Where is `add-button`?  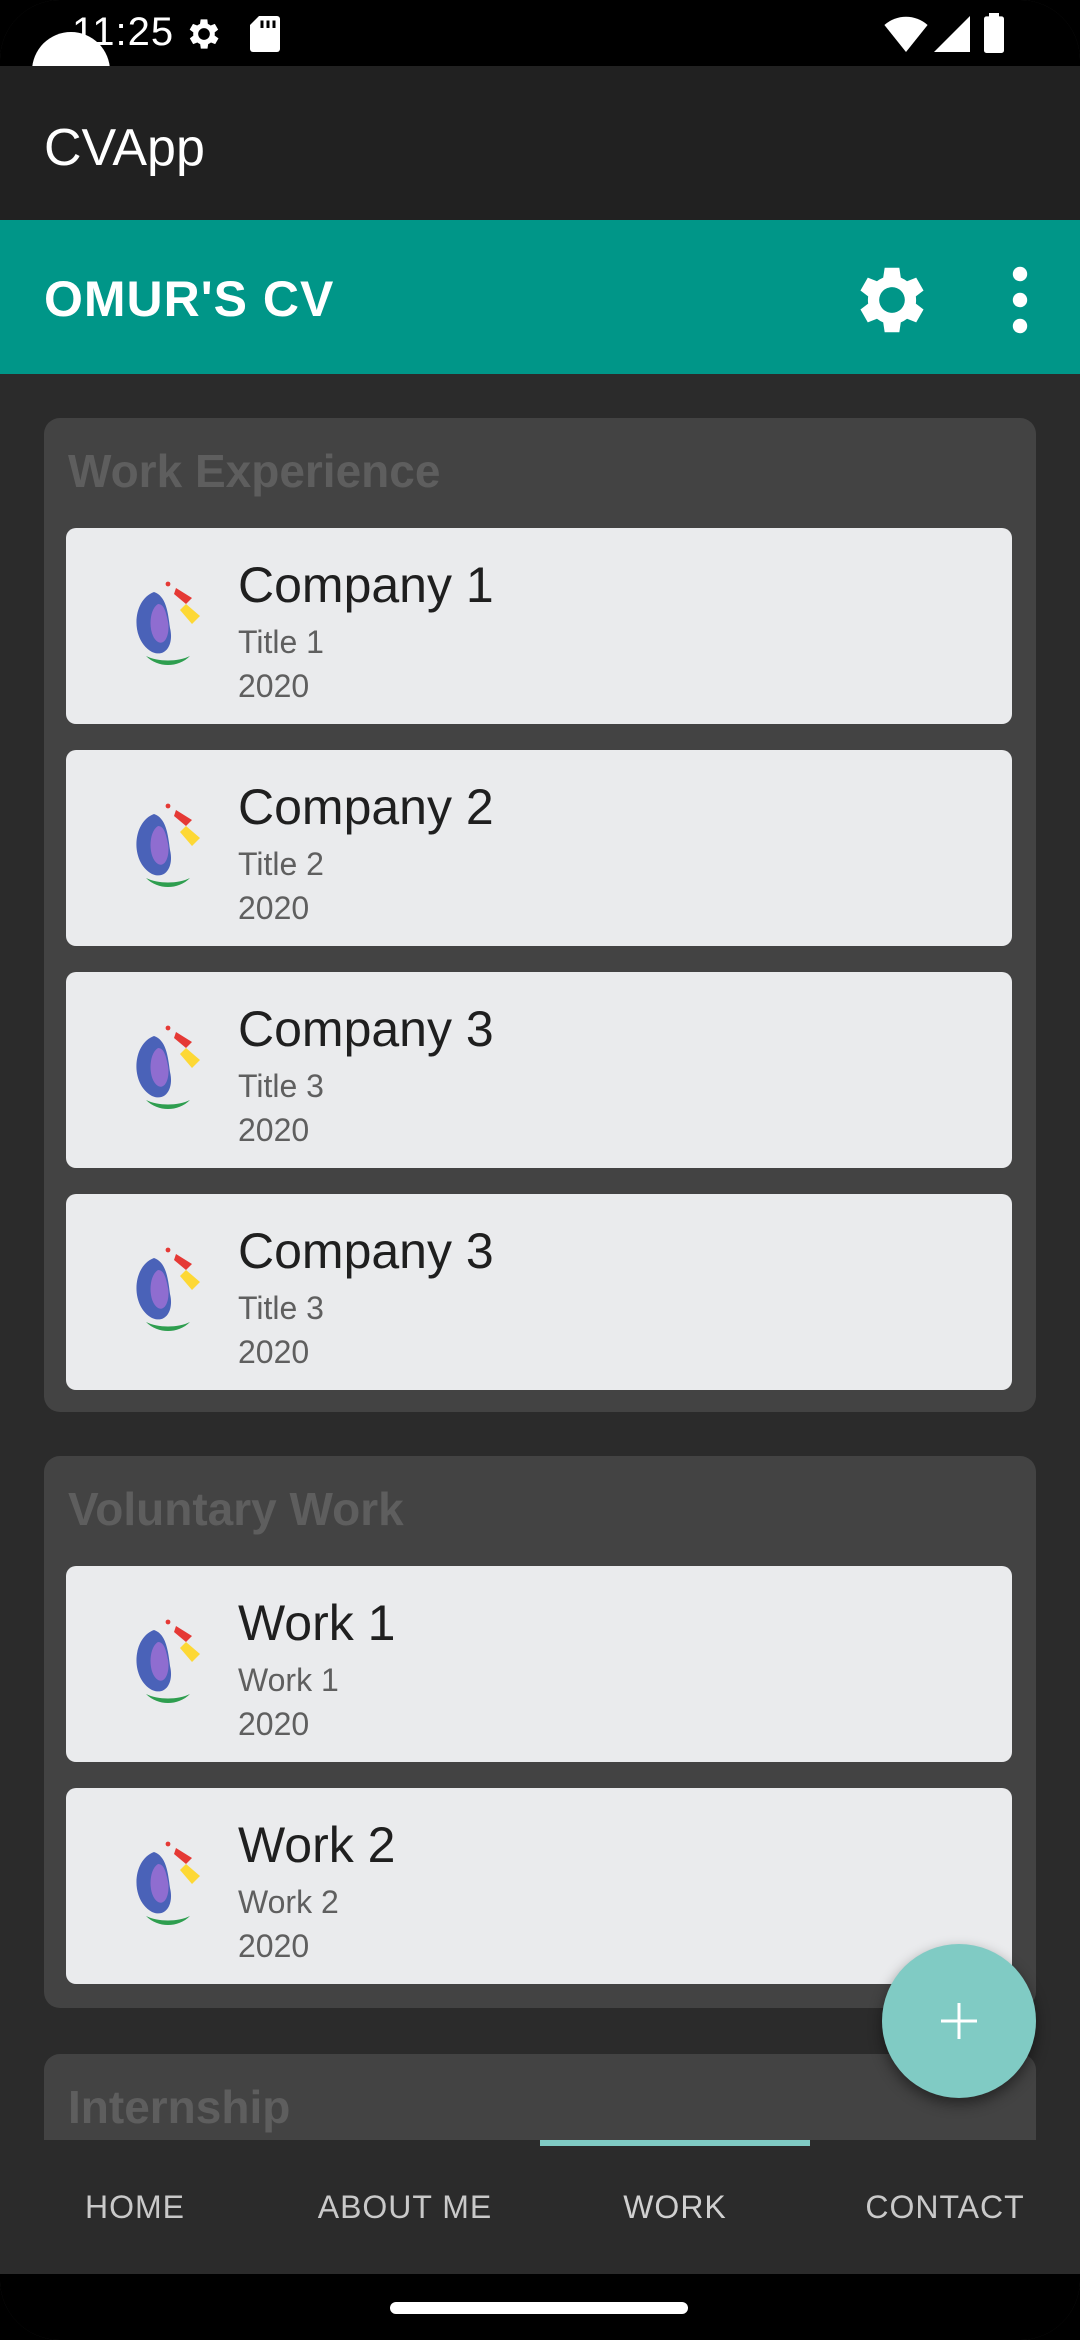 add-button is located at coordinates (959, 2021).